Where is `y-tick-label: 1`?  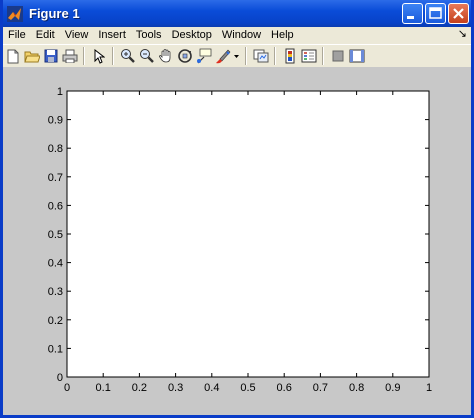
y-tick-label: 1 is located at coordinates (60, 92).